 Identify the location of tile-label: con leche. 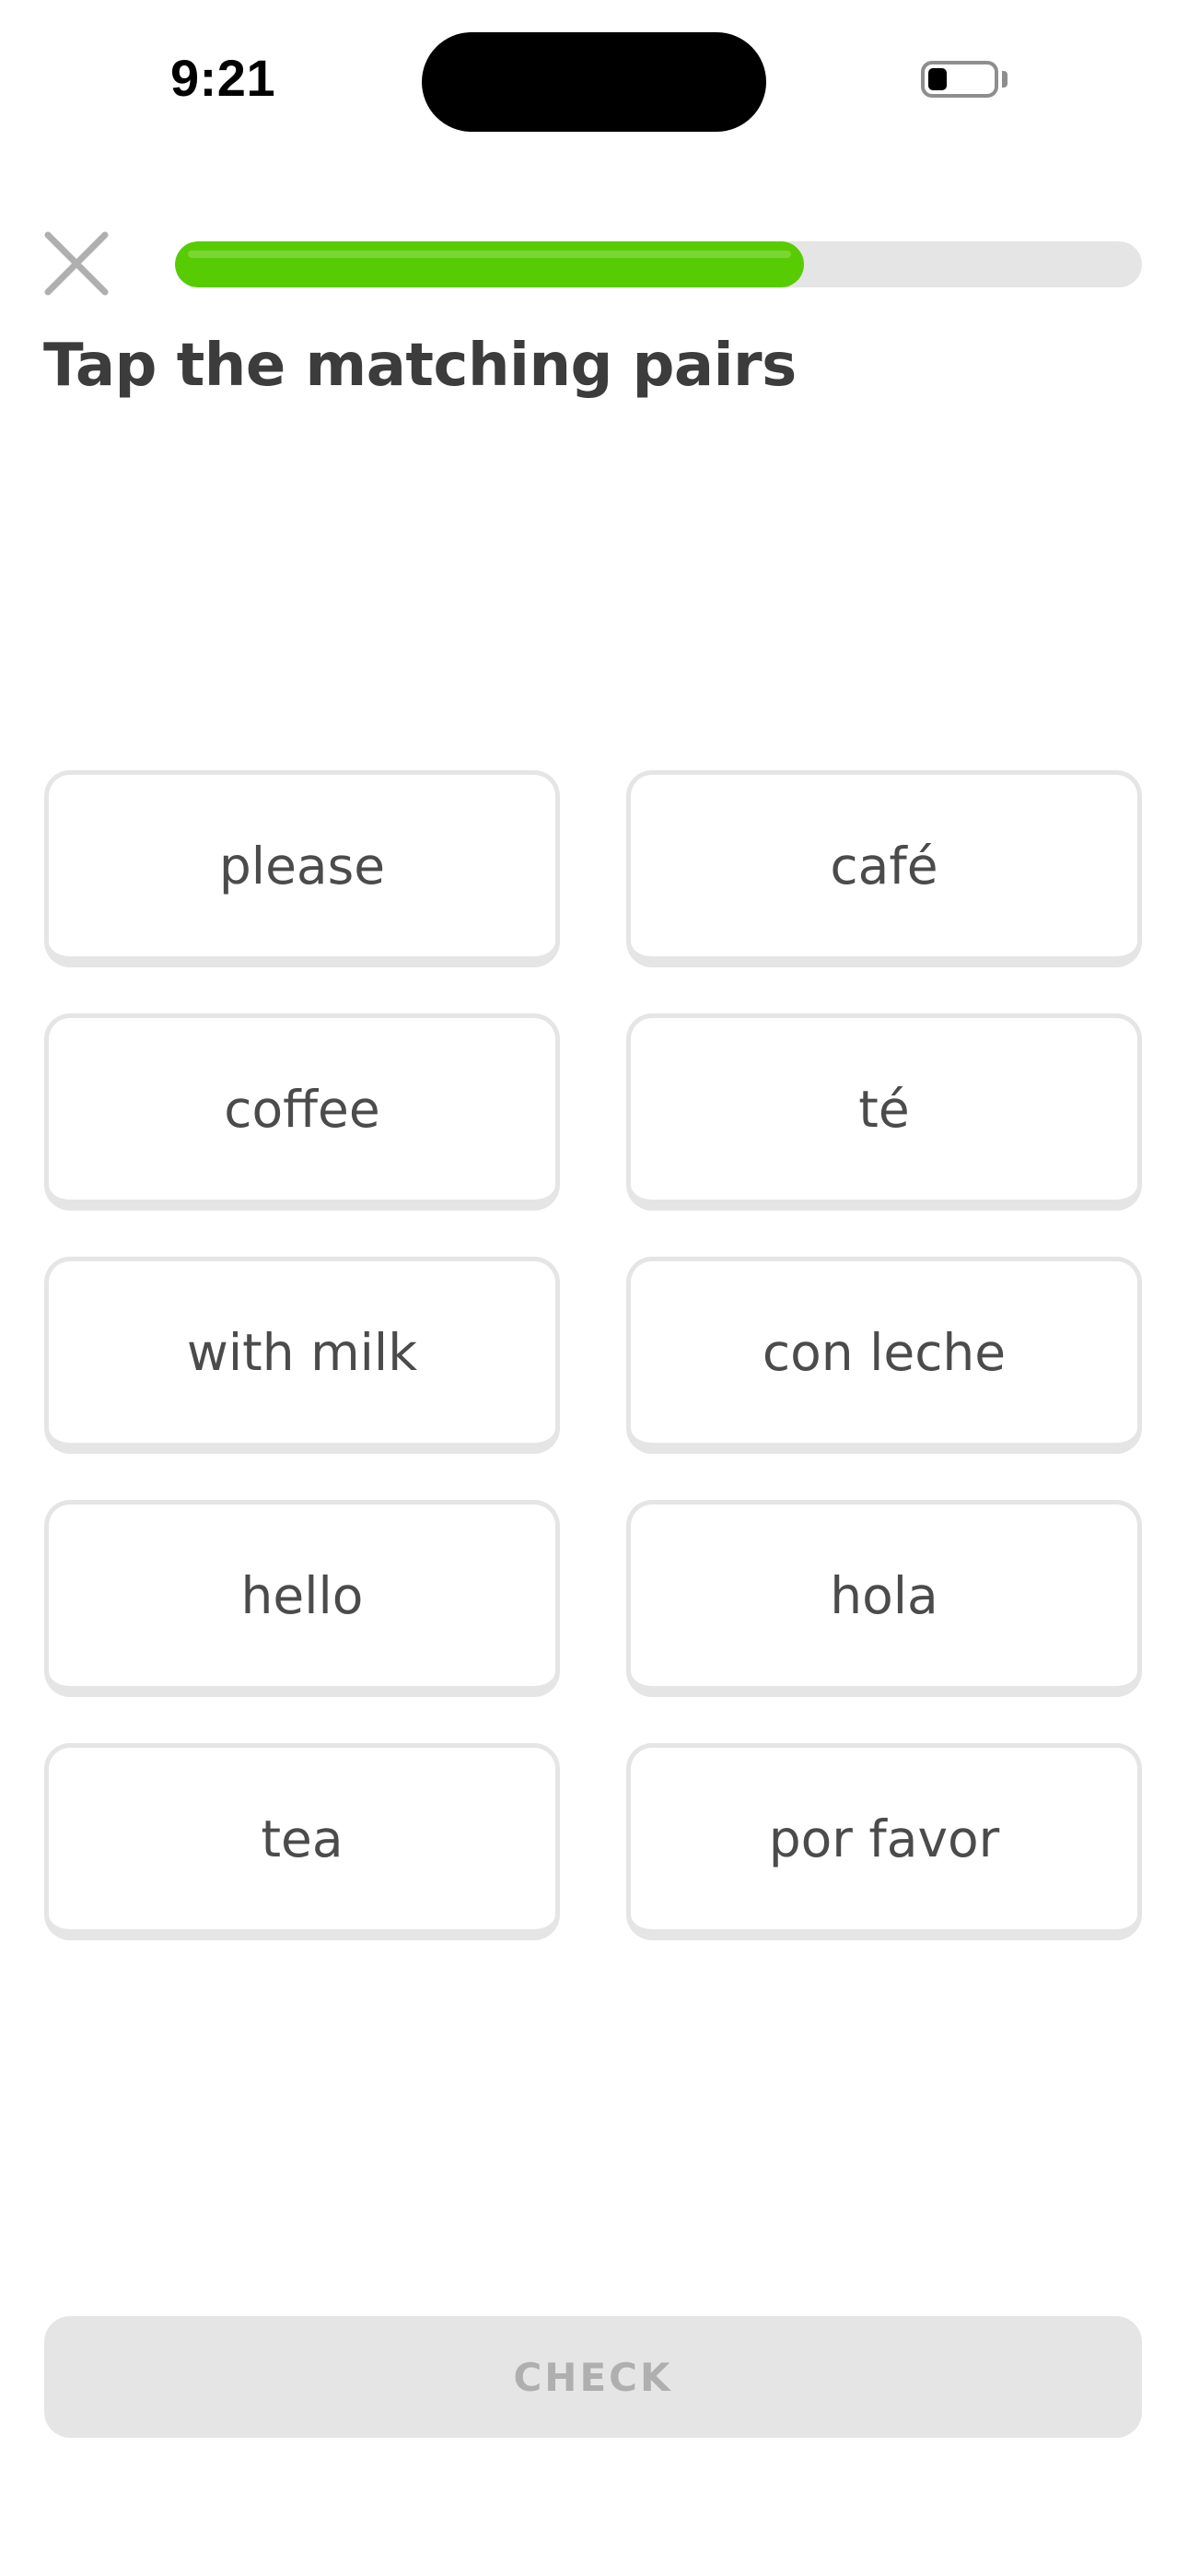
(884, 1352).